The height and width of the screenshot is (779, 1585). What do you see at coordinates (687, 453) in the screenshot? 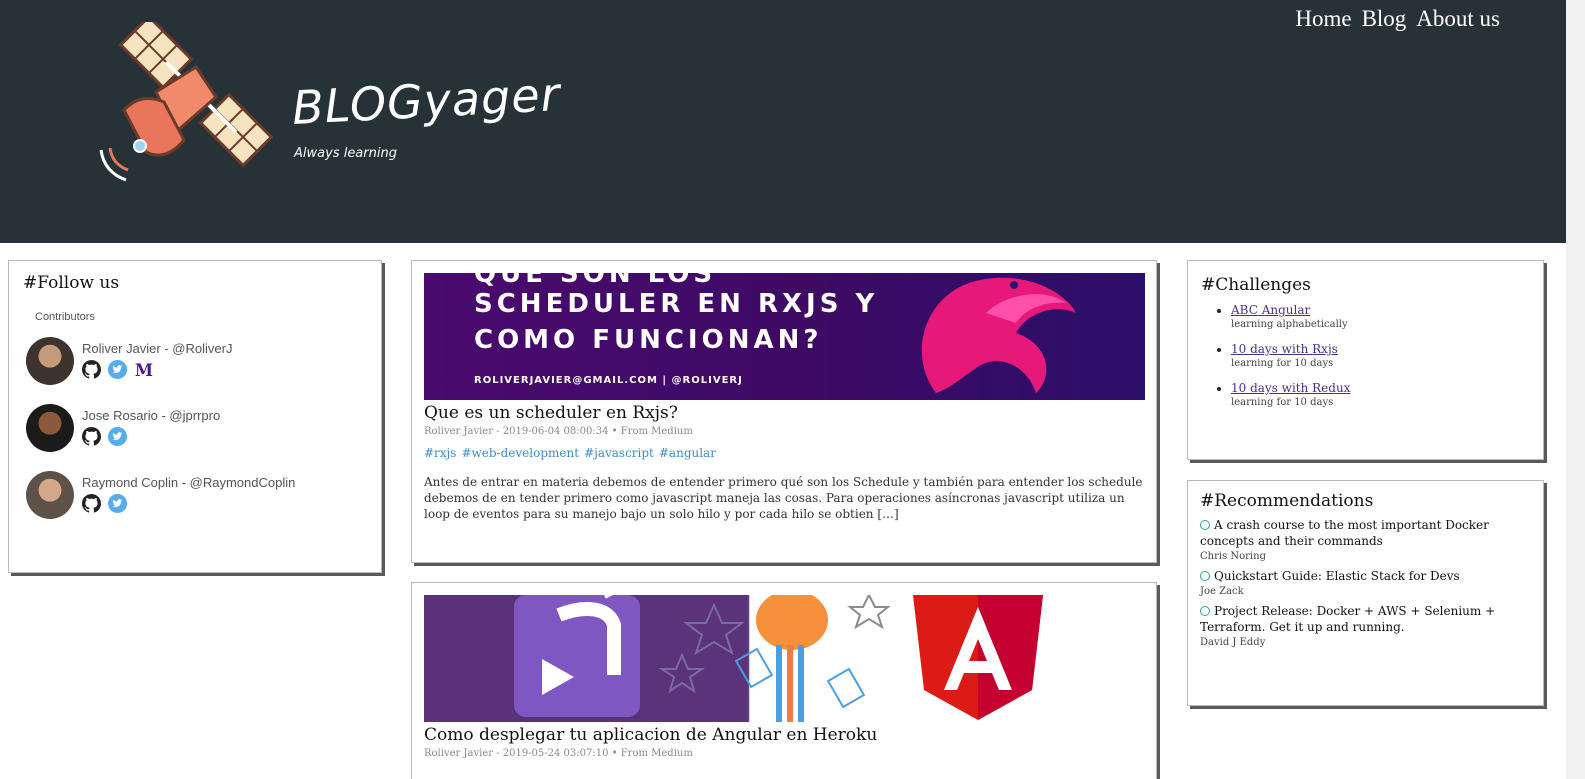
I see `tag-link: #angular` at bounding box center [687, 453].